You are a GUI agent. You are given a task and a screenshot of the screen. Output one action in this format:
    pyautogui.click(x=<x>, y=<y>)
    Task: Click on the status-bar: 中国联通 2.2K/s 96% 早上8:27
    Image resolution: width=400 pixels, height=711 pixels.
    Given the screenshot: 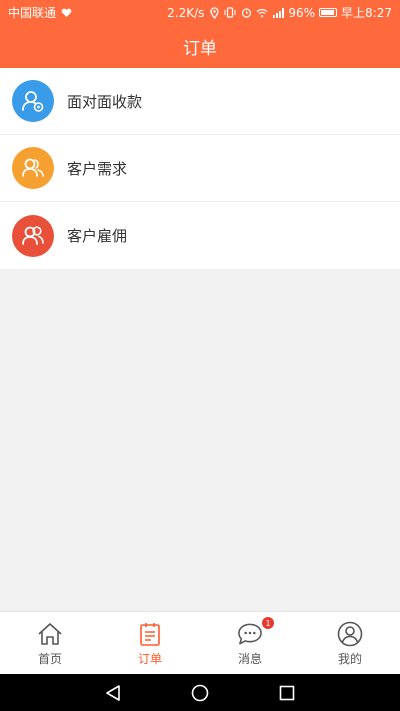 What is the action you would take?
    pyautogui.click(x=200, y=12)
    